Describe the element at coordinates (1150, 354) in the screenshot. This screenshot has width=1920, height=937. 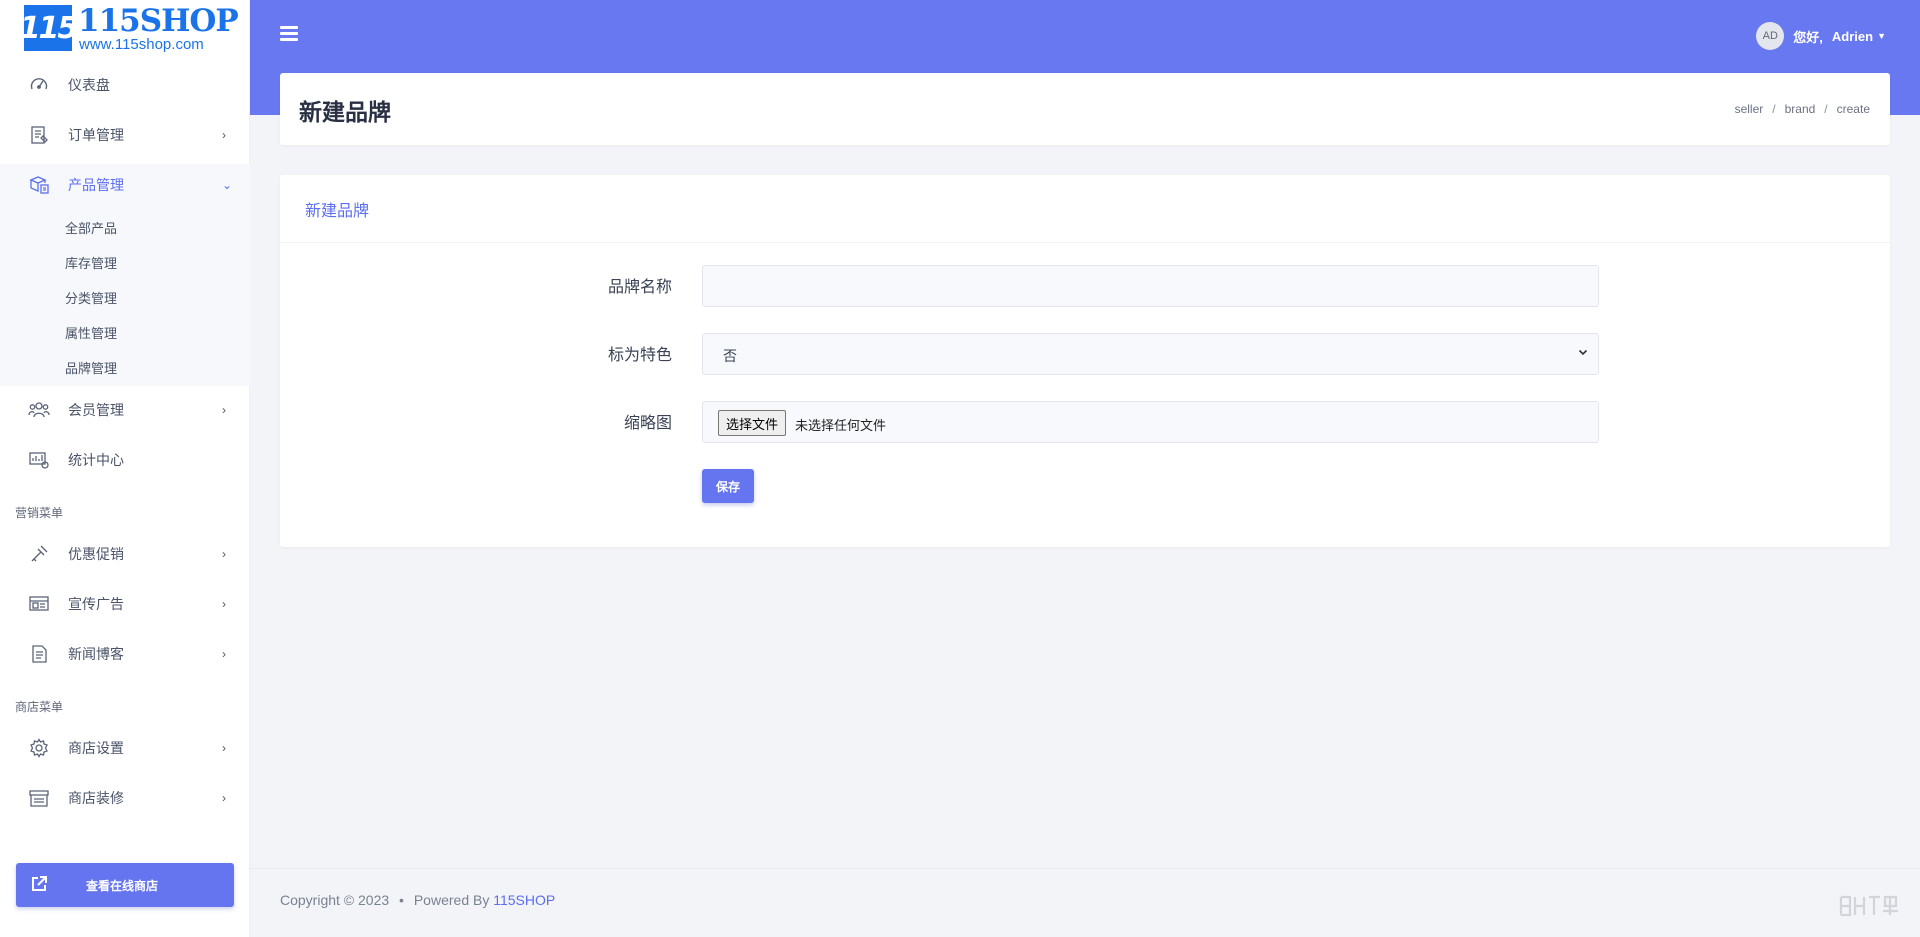
I see `featured-select: 否` at that location.